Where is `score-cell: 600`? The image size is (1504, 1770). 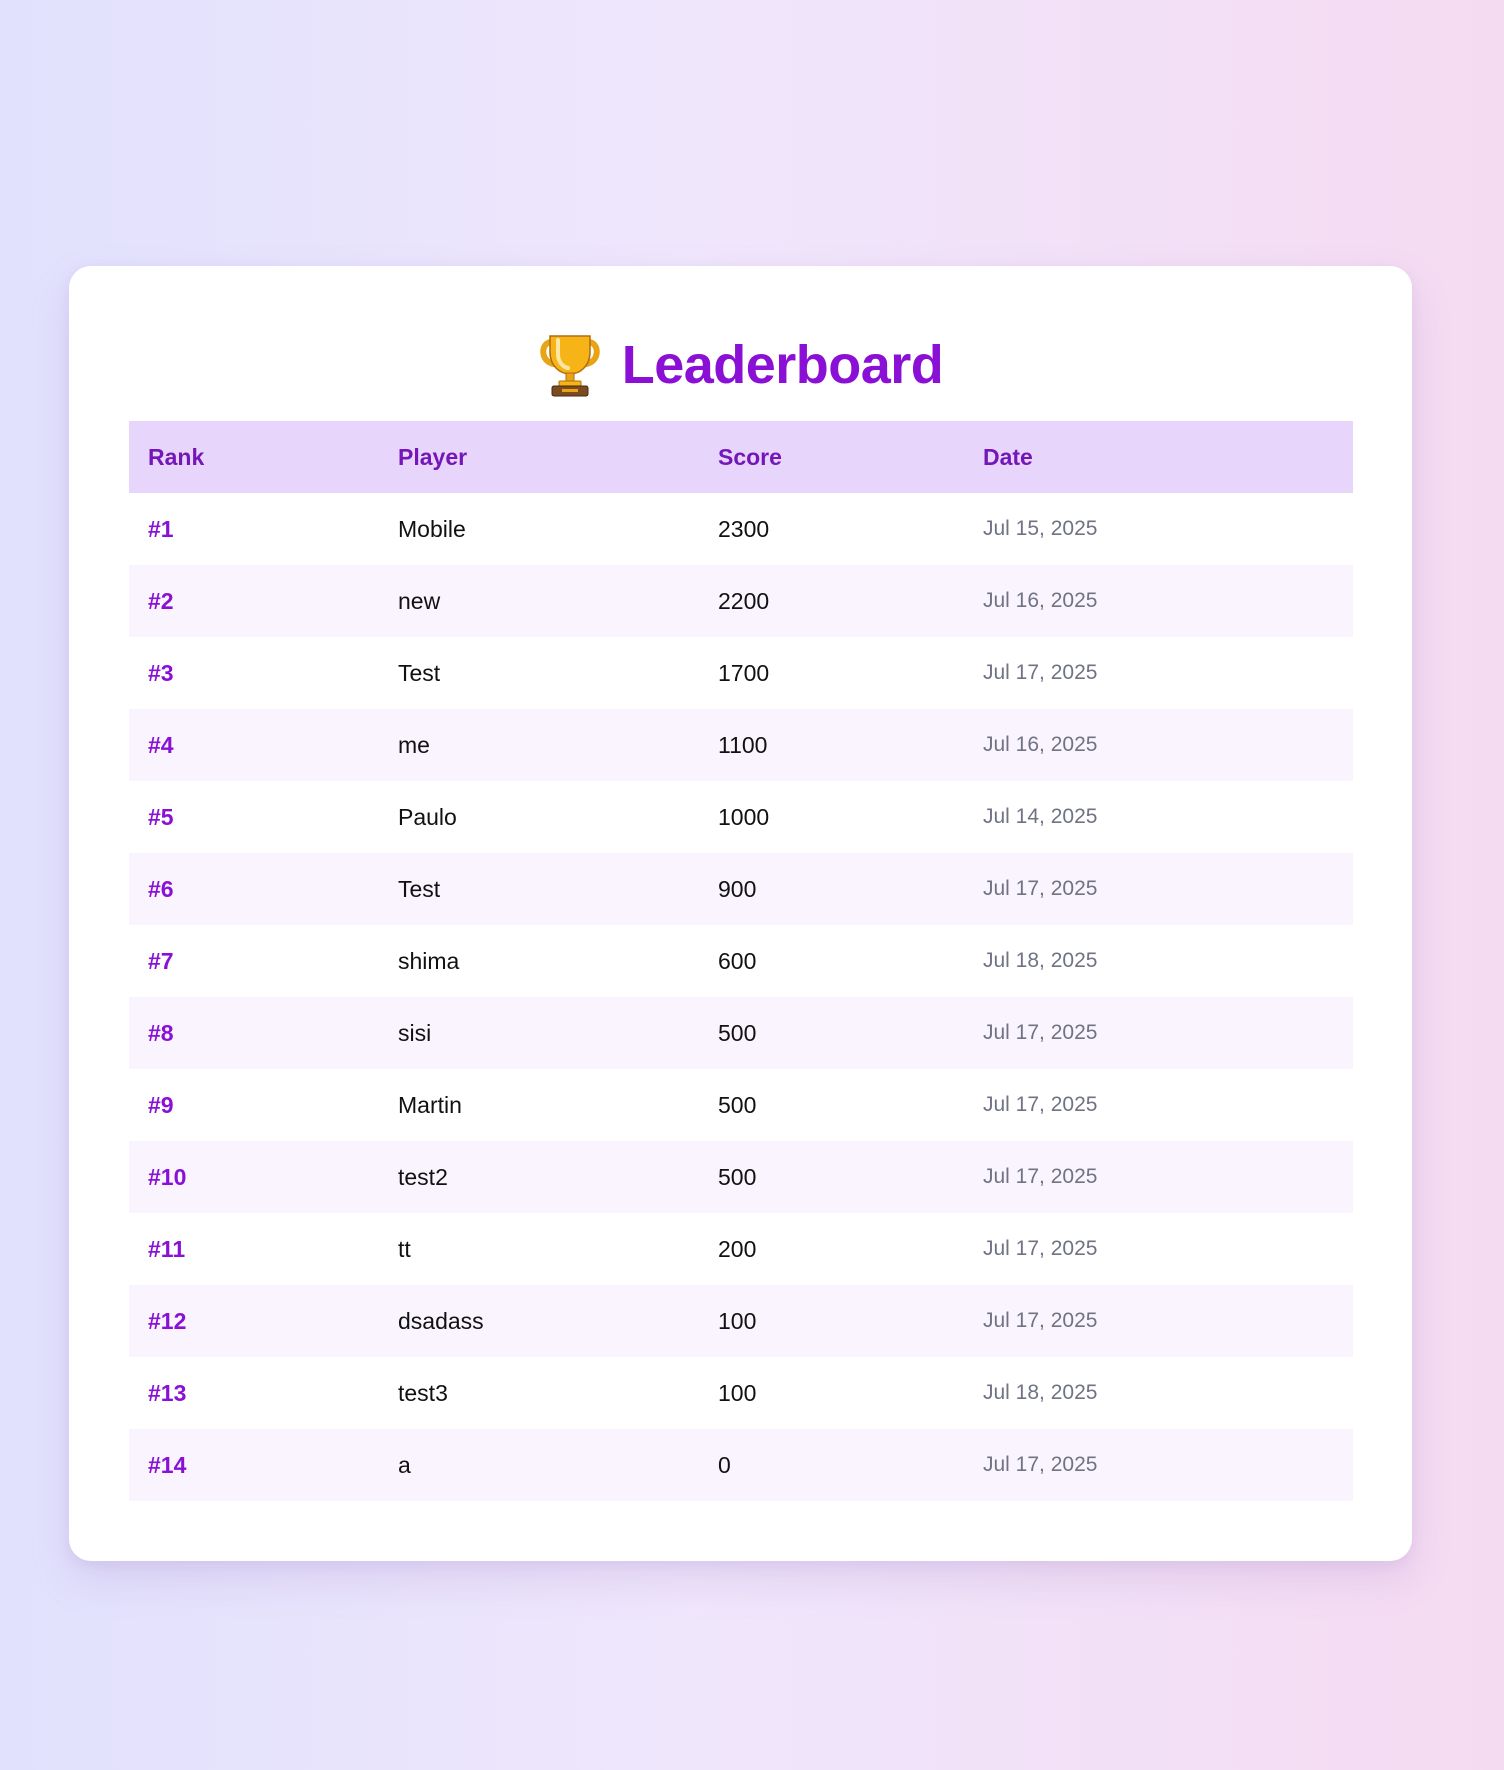 score-cell: 600 is located at coordinates (737, 960).